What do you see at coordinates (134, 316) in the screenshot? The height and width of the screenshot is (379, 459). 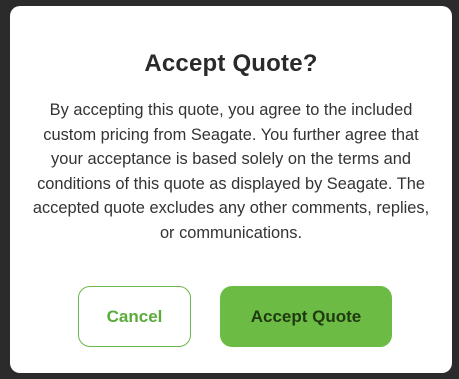 I see `cancel-button: Cancel` at bounding box center [134, 316].